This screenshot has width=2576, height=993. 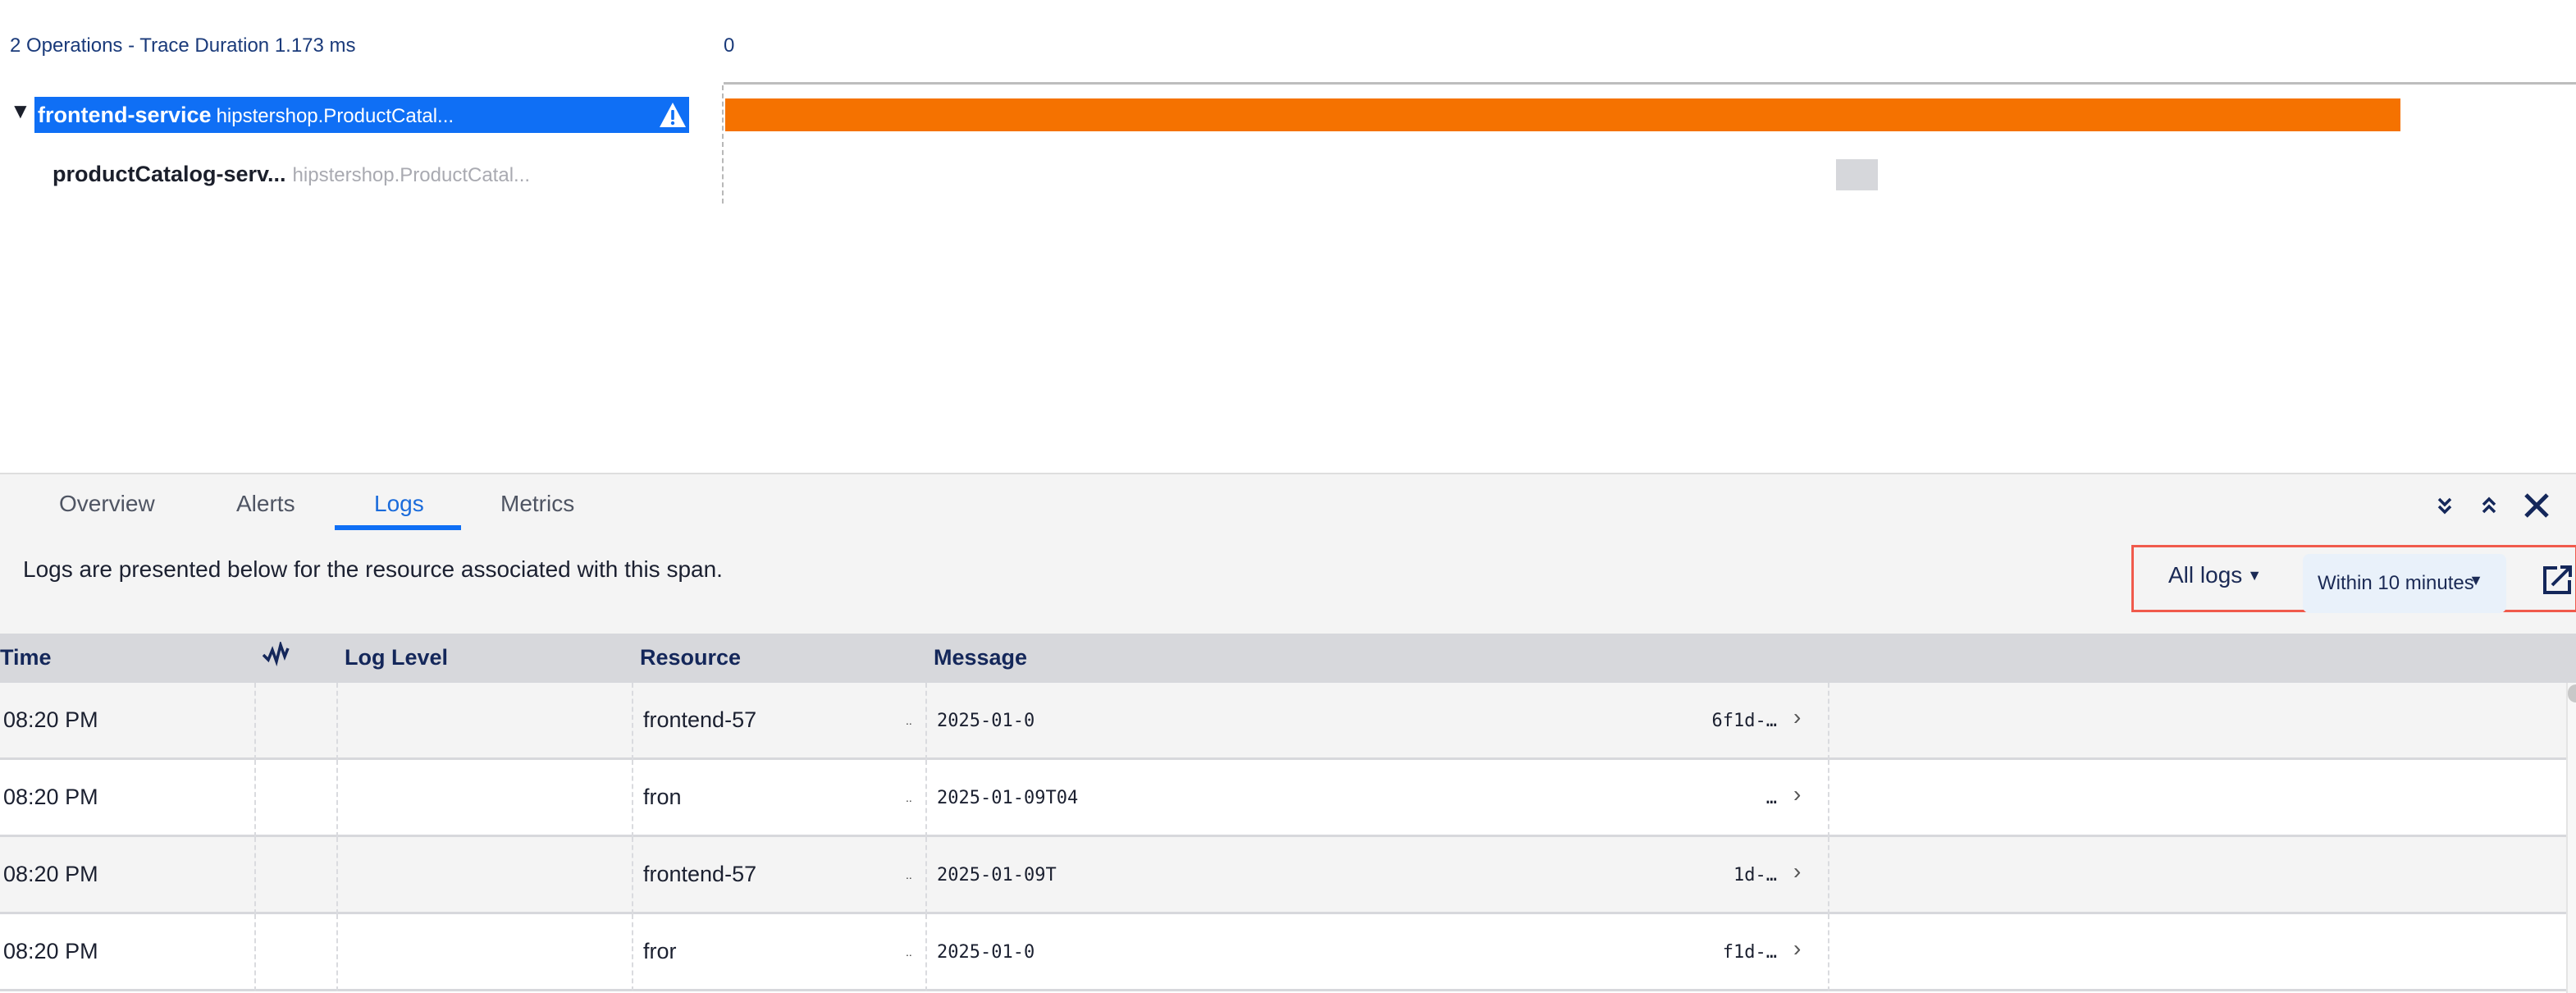 I want to click on scrollbar-thumb, so click(x=2572, y=693).